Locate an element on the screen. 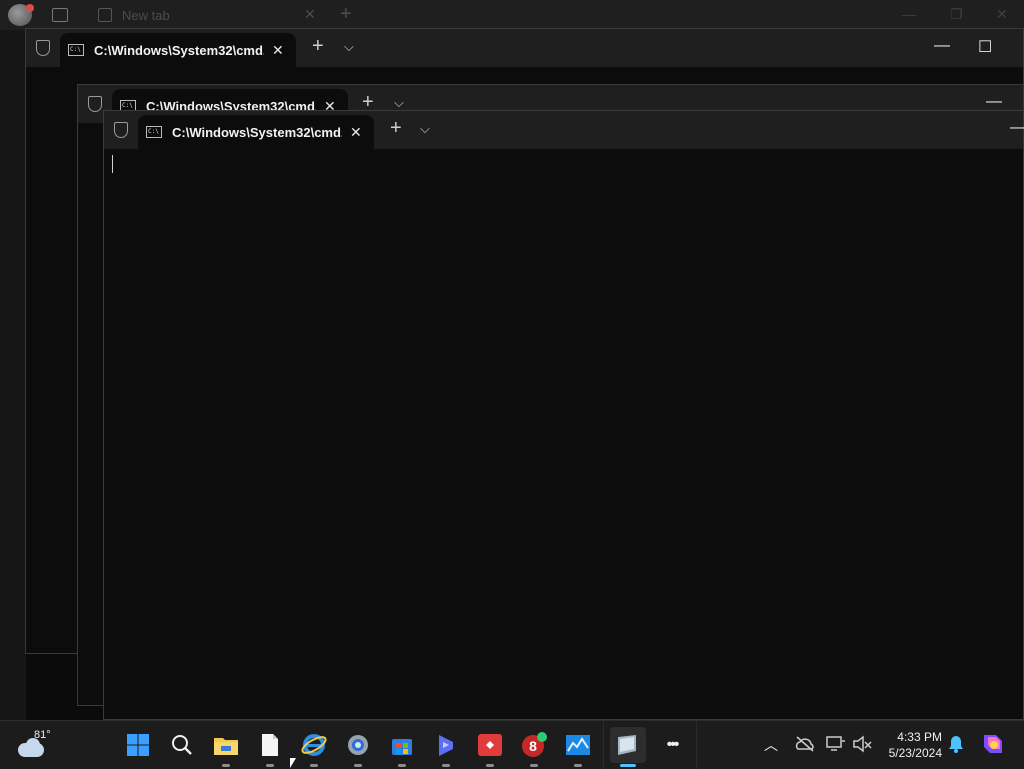  file-explorer-button is located at coordinates (226, 747).